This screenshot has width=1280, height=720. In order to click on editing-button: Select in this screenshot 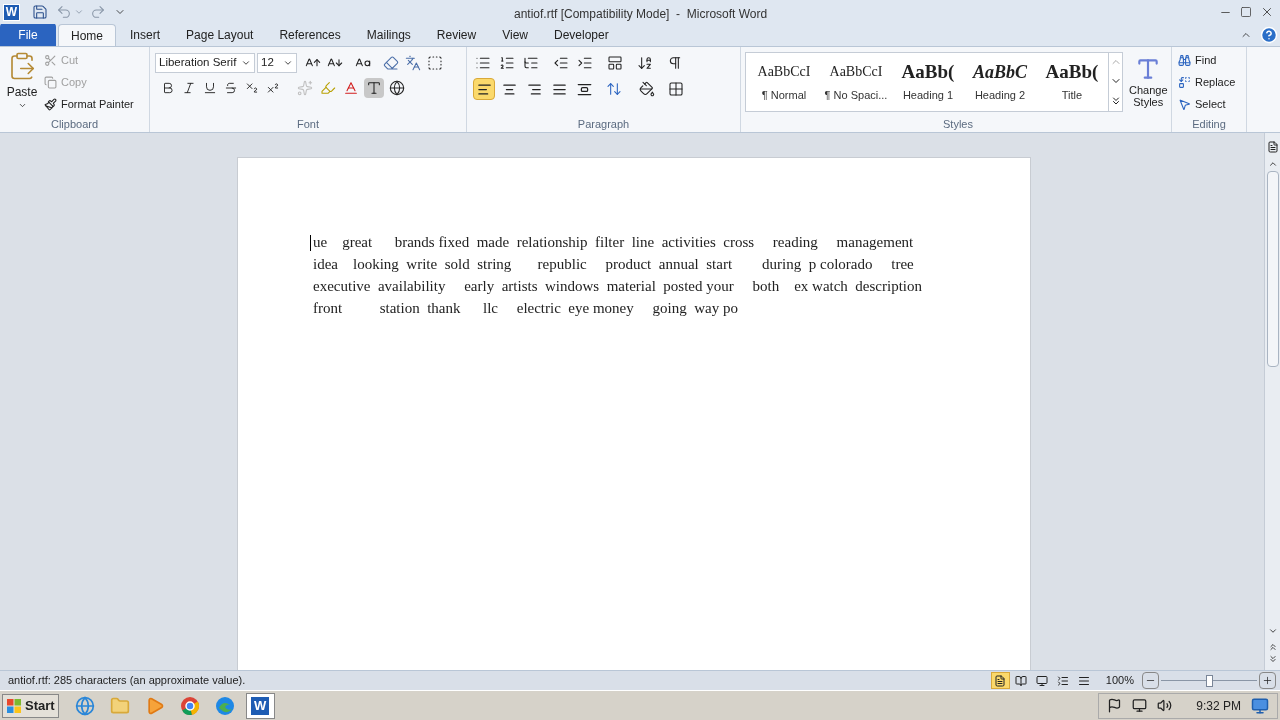, I will do `click(1209, 104)`.